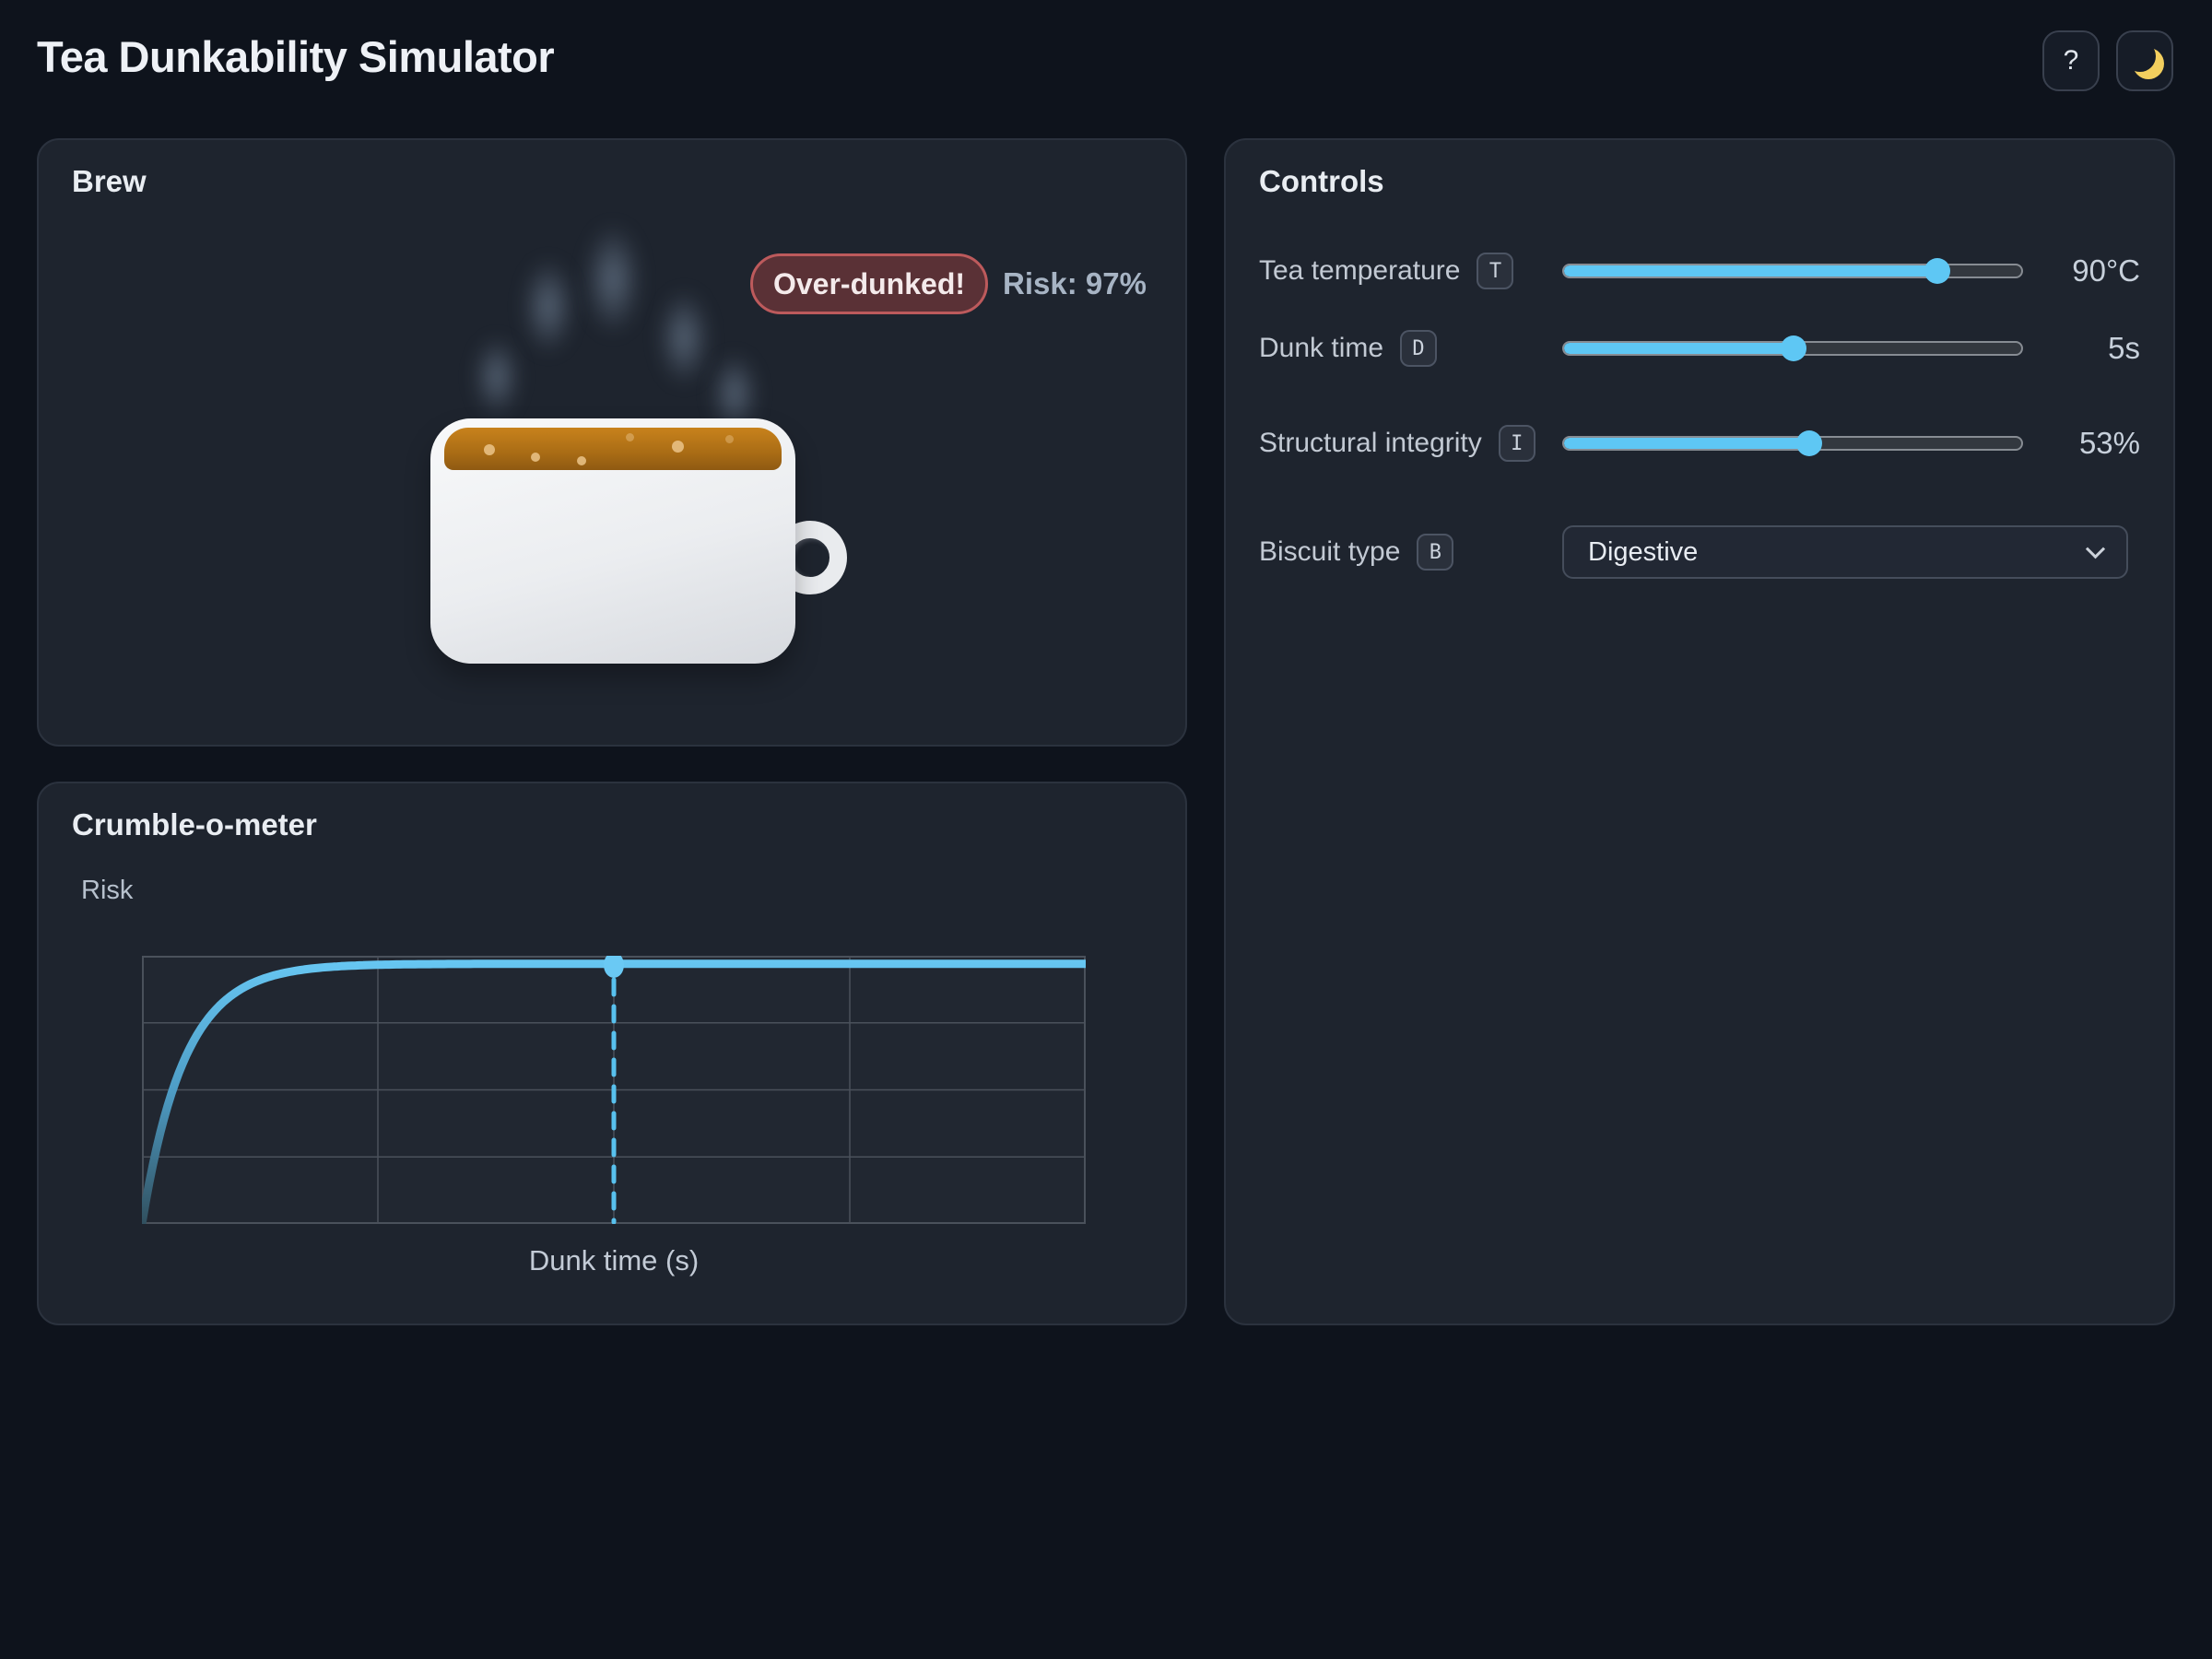 The width and height of the screenshot is (2212, 1659). I want to click on dunk-time-label-group: Dunk time D, so click(1410, 348).